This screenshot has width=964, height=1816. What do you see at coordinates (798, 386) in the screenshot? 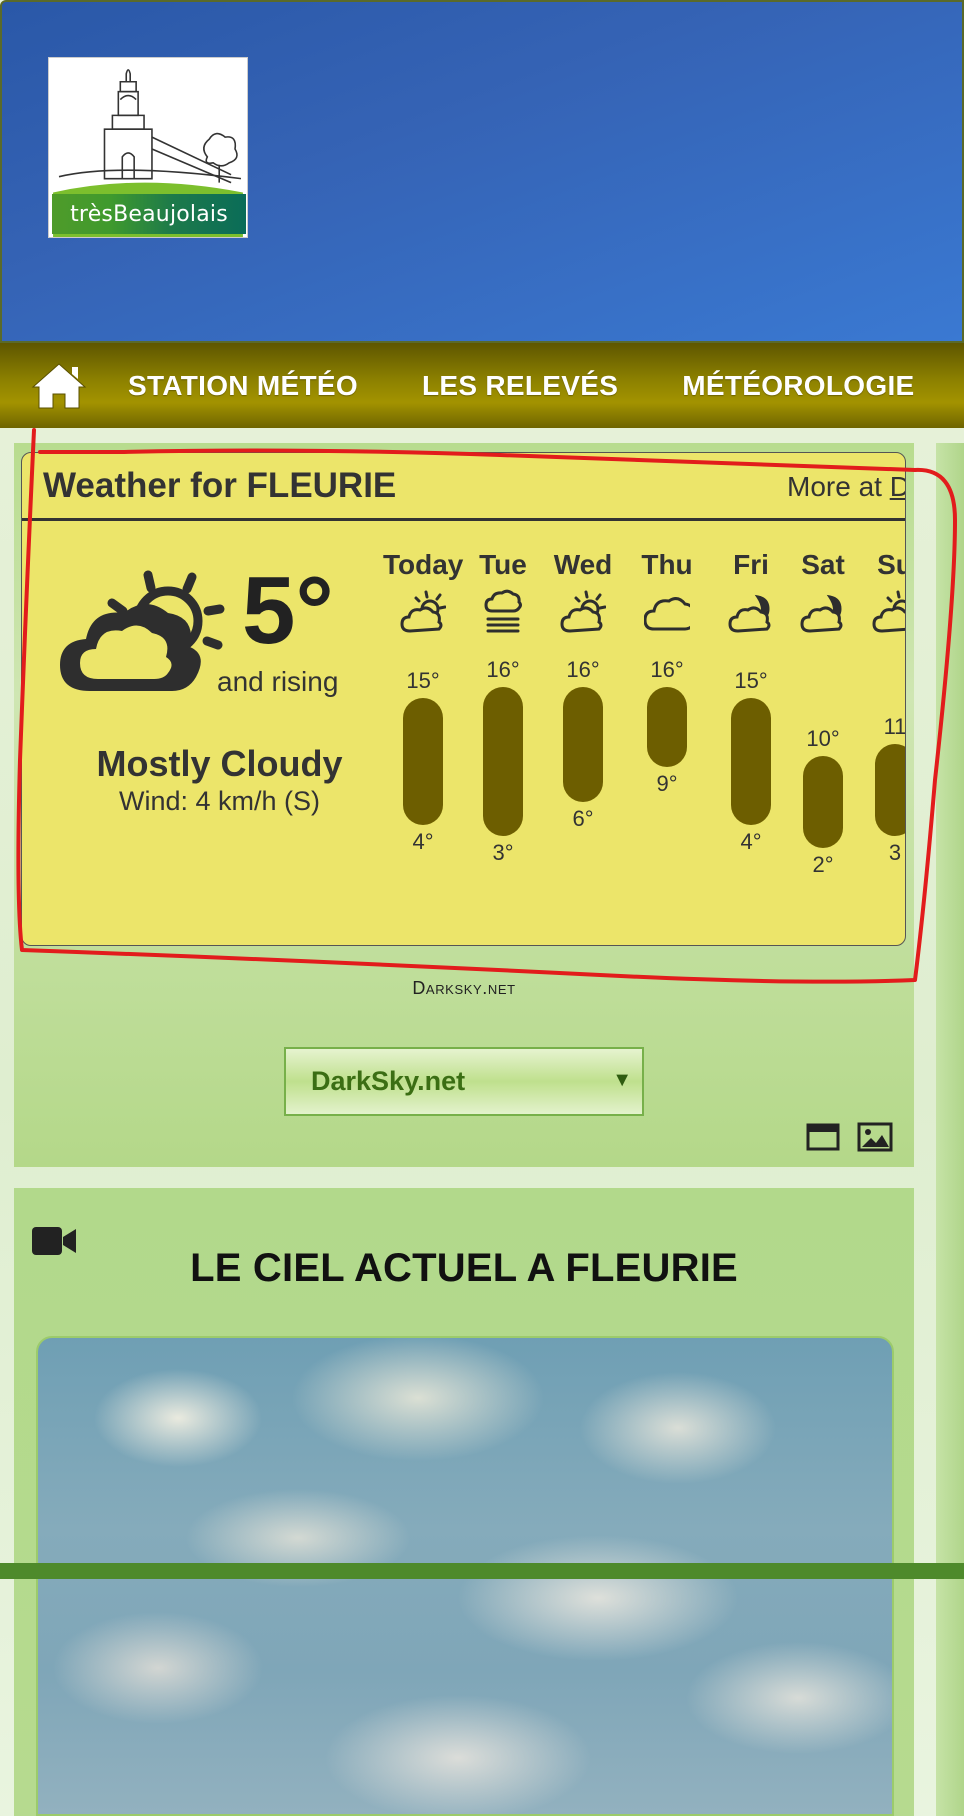
I see `nav-meteorologie: MÉTÉOROLOGIE` at bounding box center [798, 386].